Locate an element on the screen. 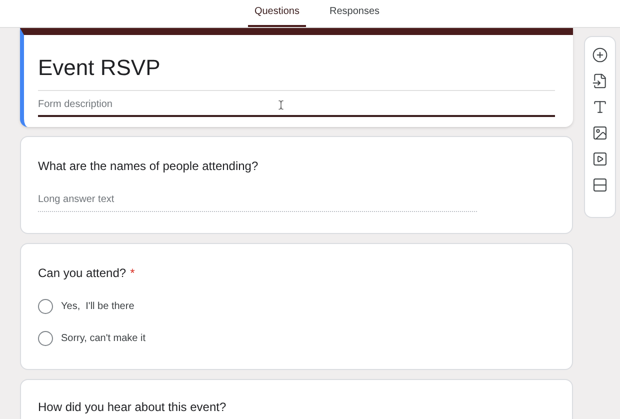 This screenshot has height=419, width=620. tab: Responses is located at coordinates (355, 15).